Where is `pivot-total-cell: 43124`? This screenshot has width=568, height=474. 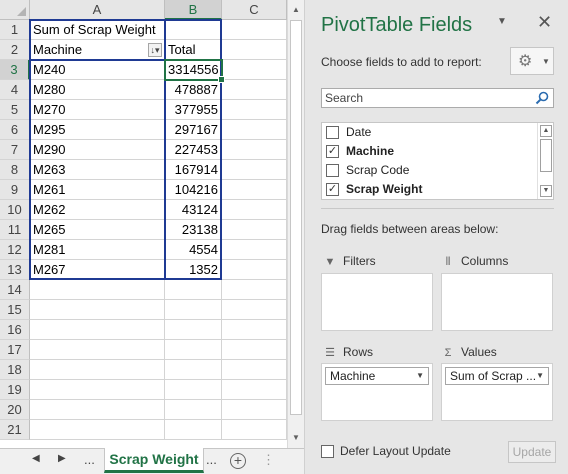
pivot-total-cell: 43124 is located at coordinates (193, 210).